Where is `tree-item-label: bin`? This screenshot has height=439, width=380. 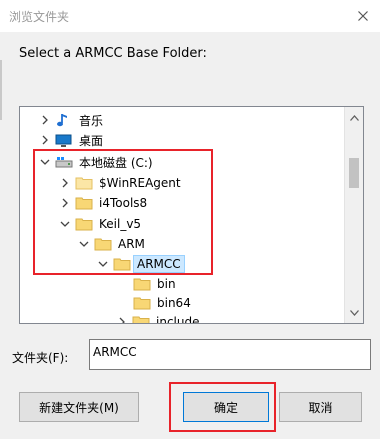 tree-item-label: bin is located at coordinates (166, 284).